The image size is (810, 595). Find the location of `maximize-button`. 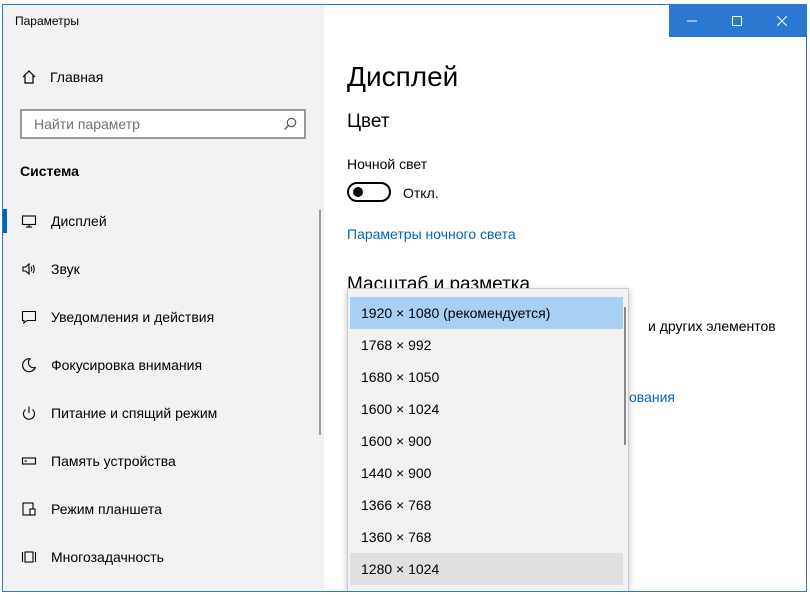

maximize-button is located at coordinates (737, 21).